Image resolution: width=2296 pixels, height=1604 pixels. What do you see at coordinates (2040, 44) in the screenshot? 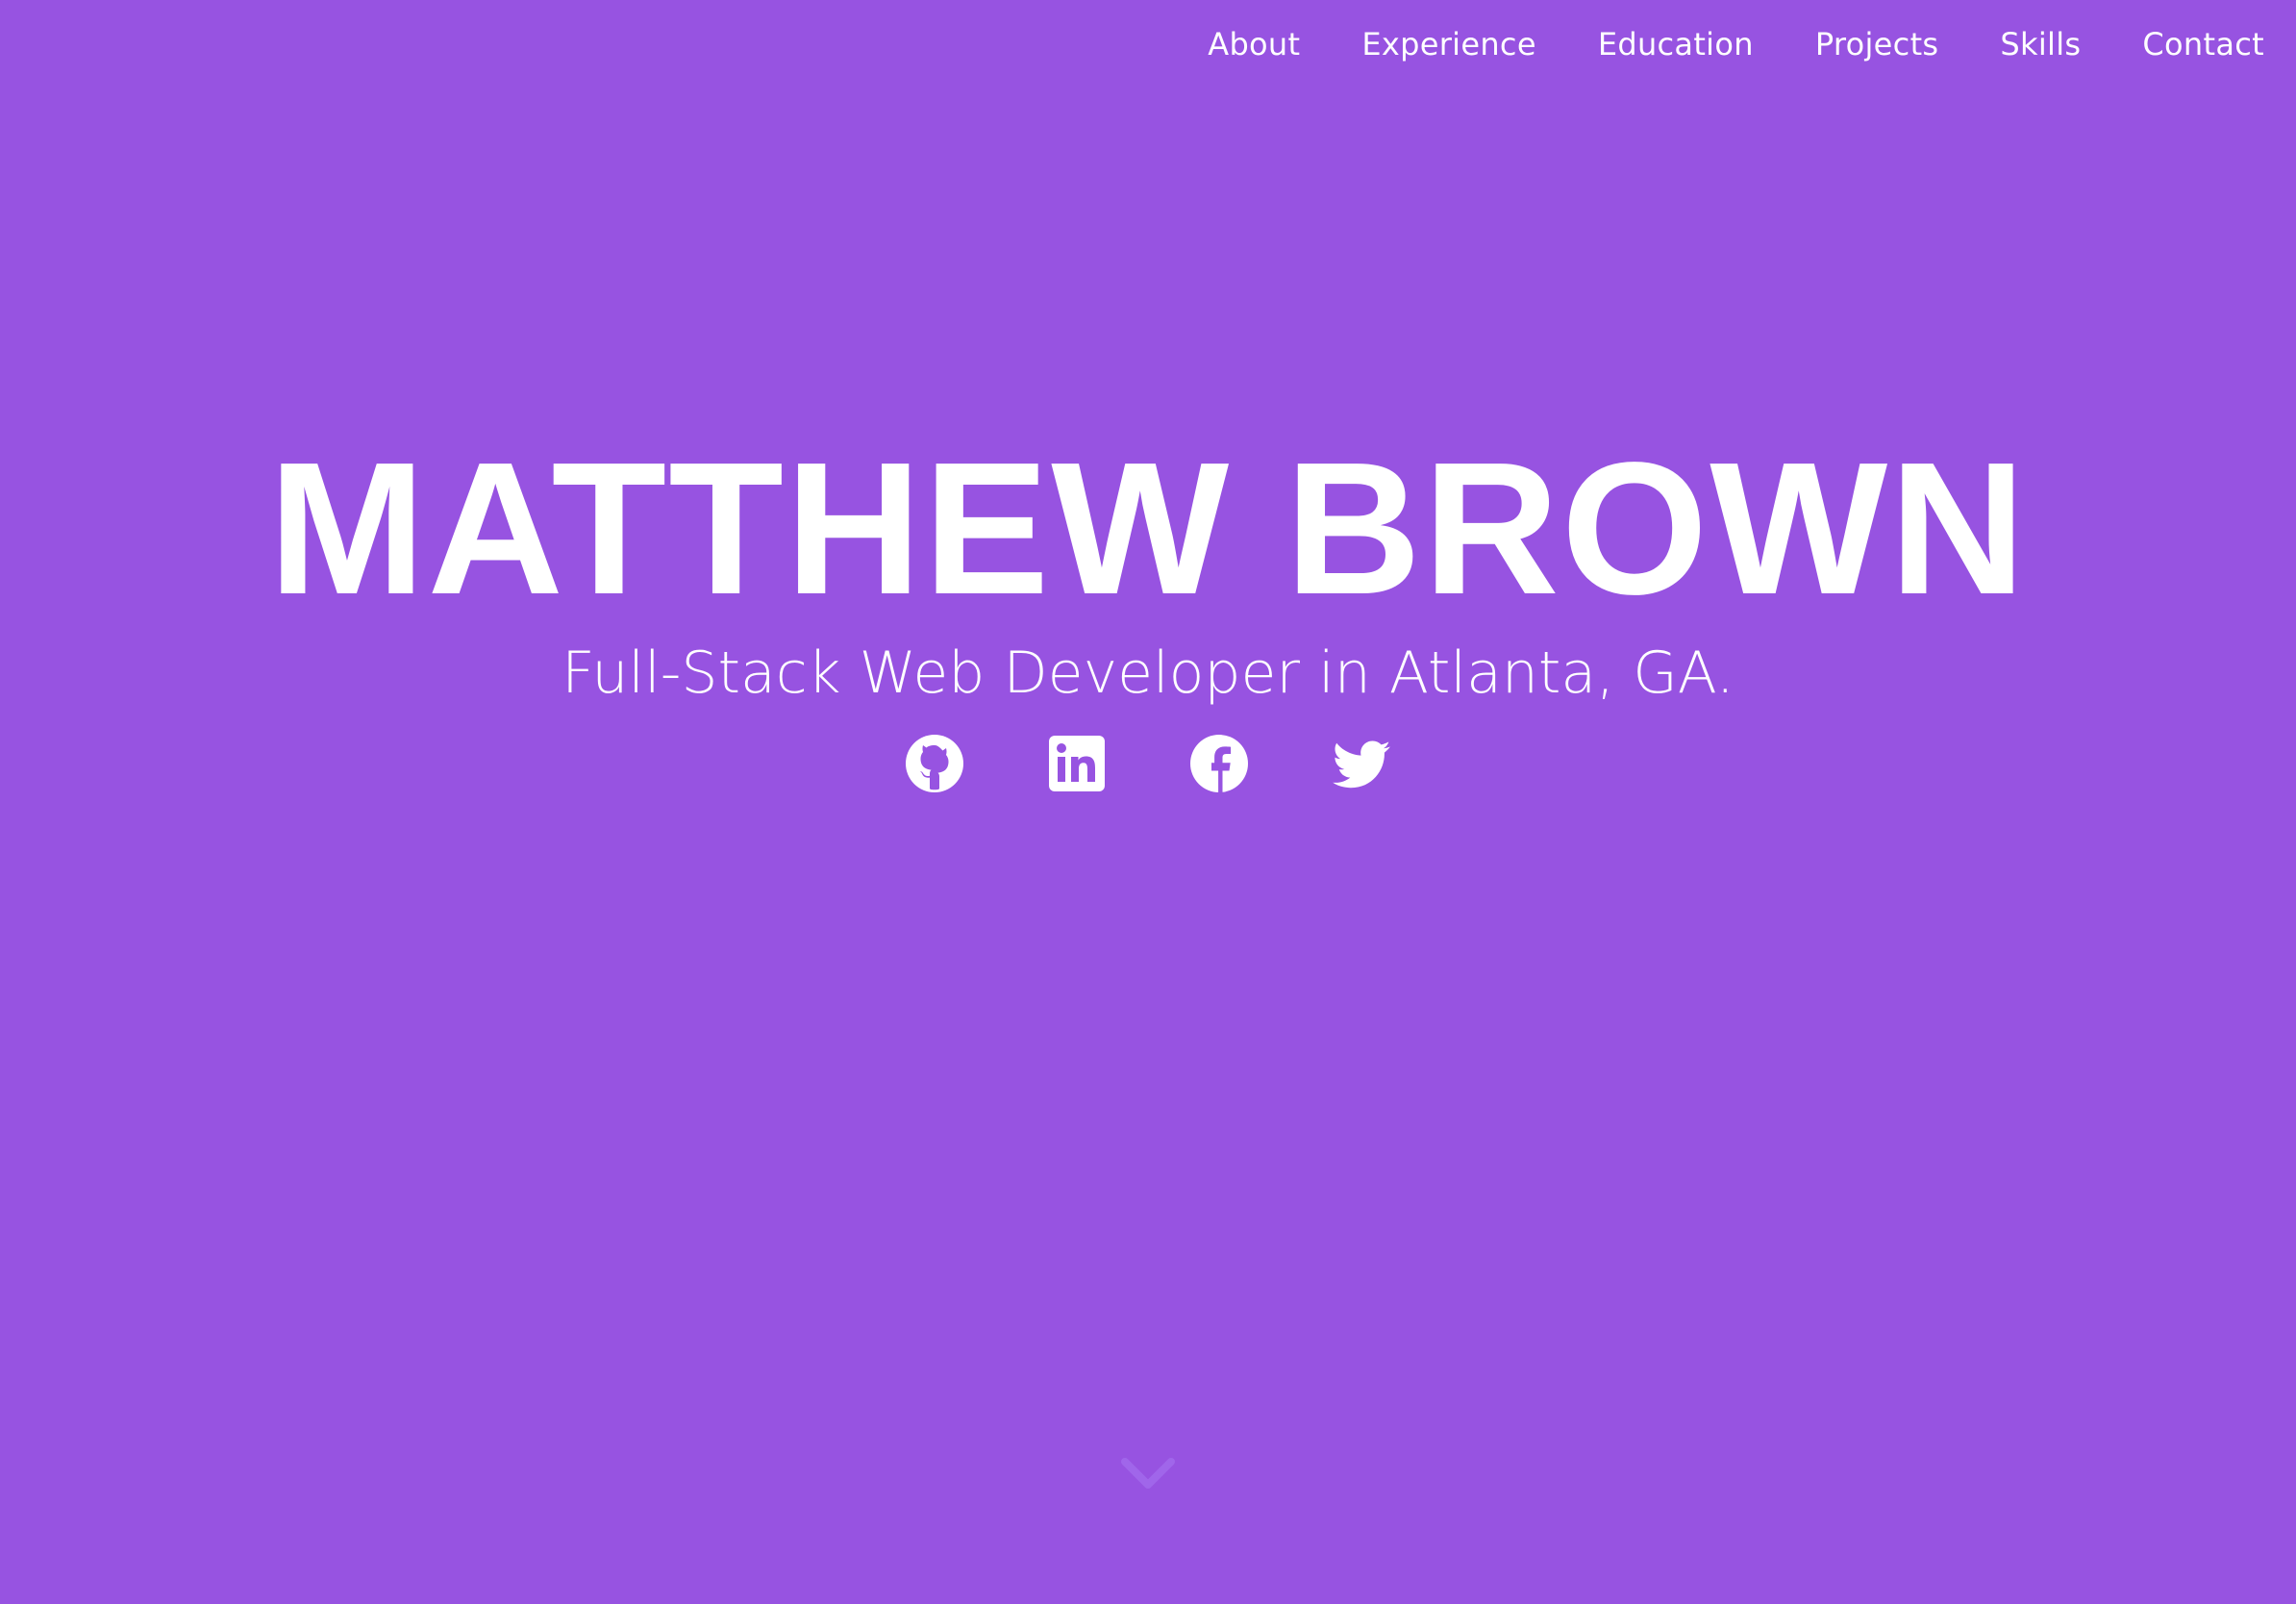
I see `nav-link-skills: Skills` at bounding box center [2040, 44].